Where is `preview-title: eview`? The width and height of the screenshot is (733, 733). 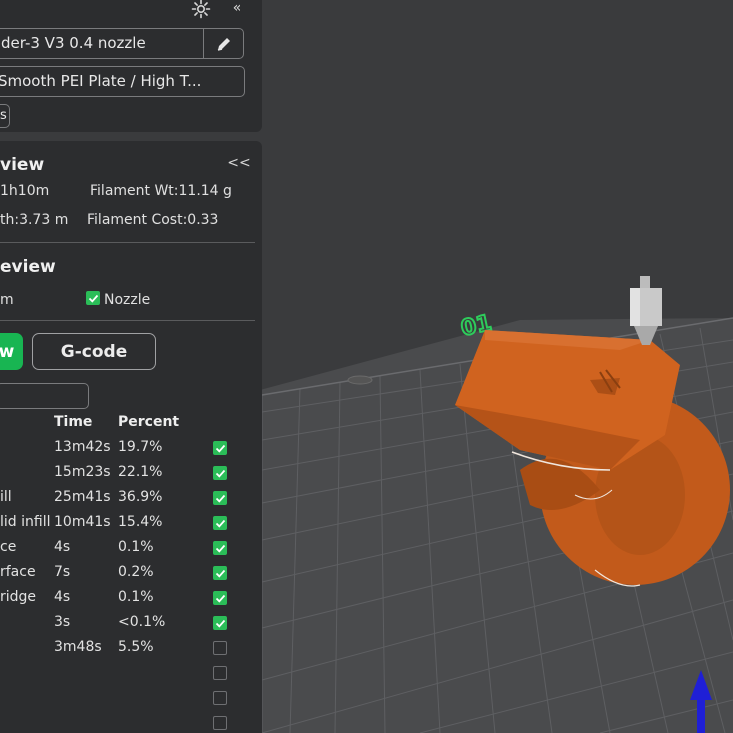 preview-title: eview is located at coordinates (28, 267).